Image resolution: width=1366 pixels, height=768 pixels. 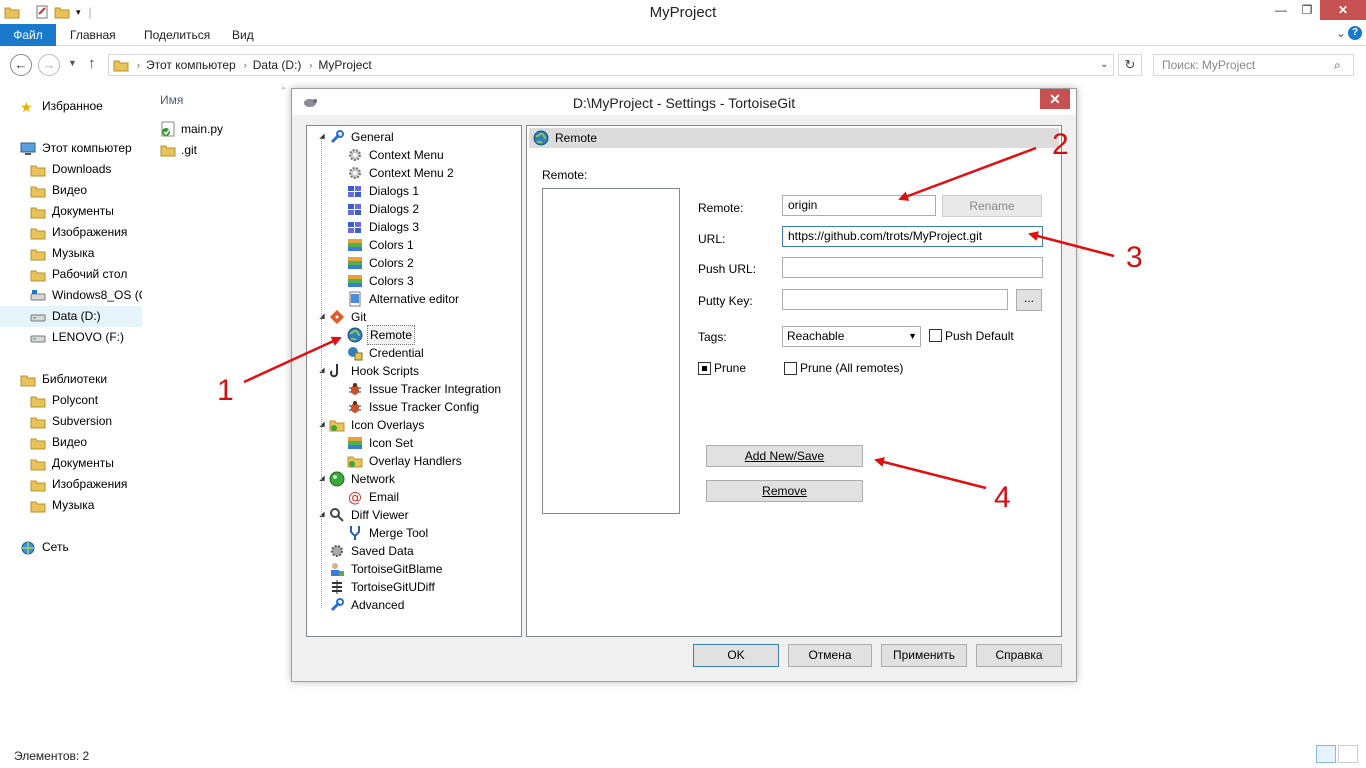 What do you see at coordinates (71, 316) in the screenshot?
I see `nav-item: Data (D:)` at bounding box center [71, 316].